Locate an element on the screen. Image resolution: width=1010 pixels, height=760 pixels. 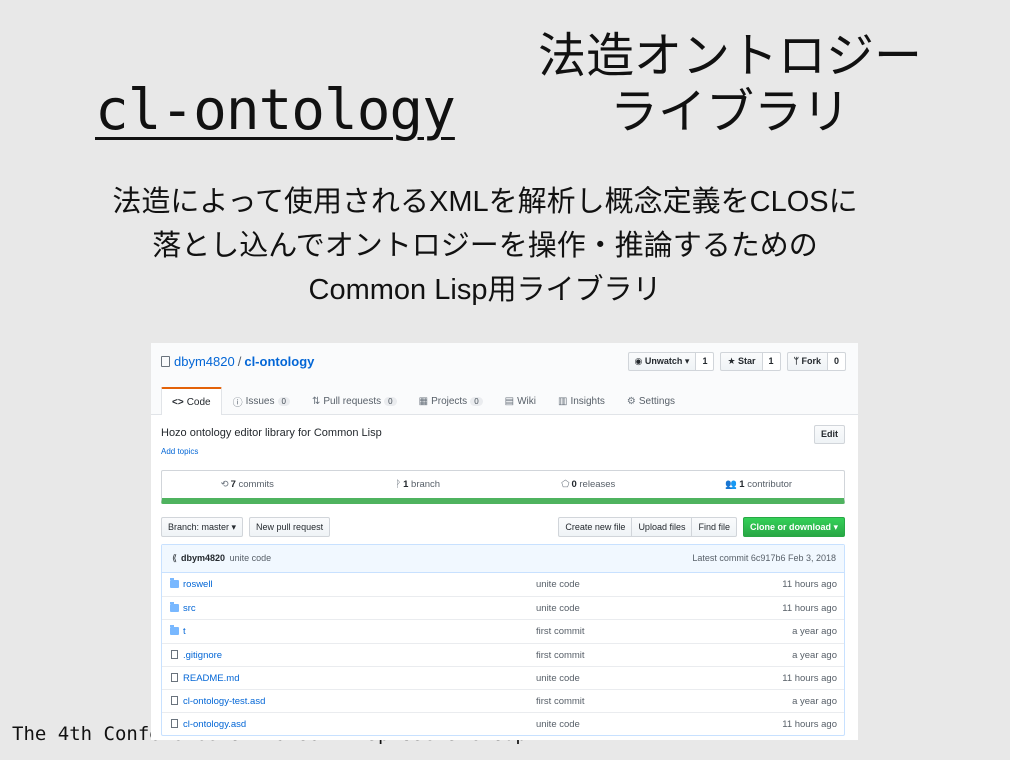
star-button: ★ Star is located at coordinates (741, 361).